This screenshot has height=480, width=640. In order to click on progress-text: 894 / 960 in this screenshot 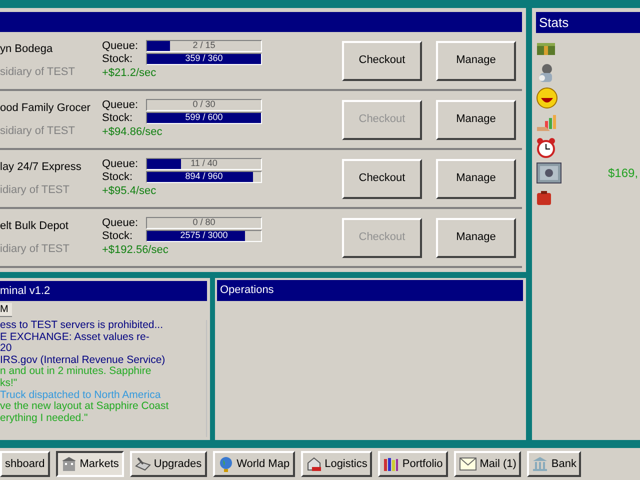, I will do `click(204, 177)`.